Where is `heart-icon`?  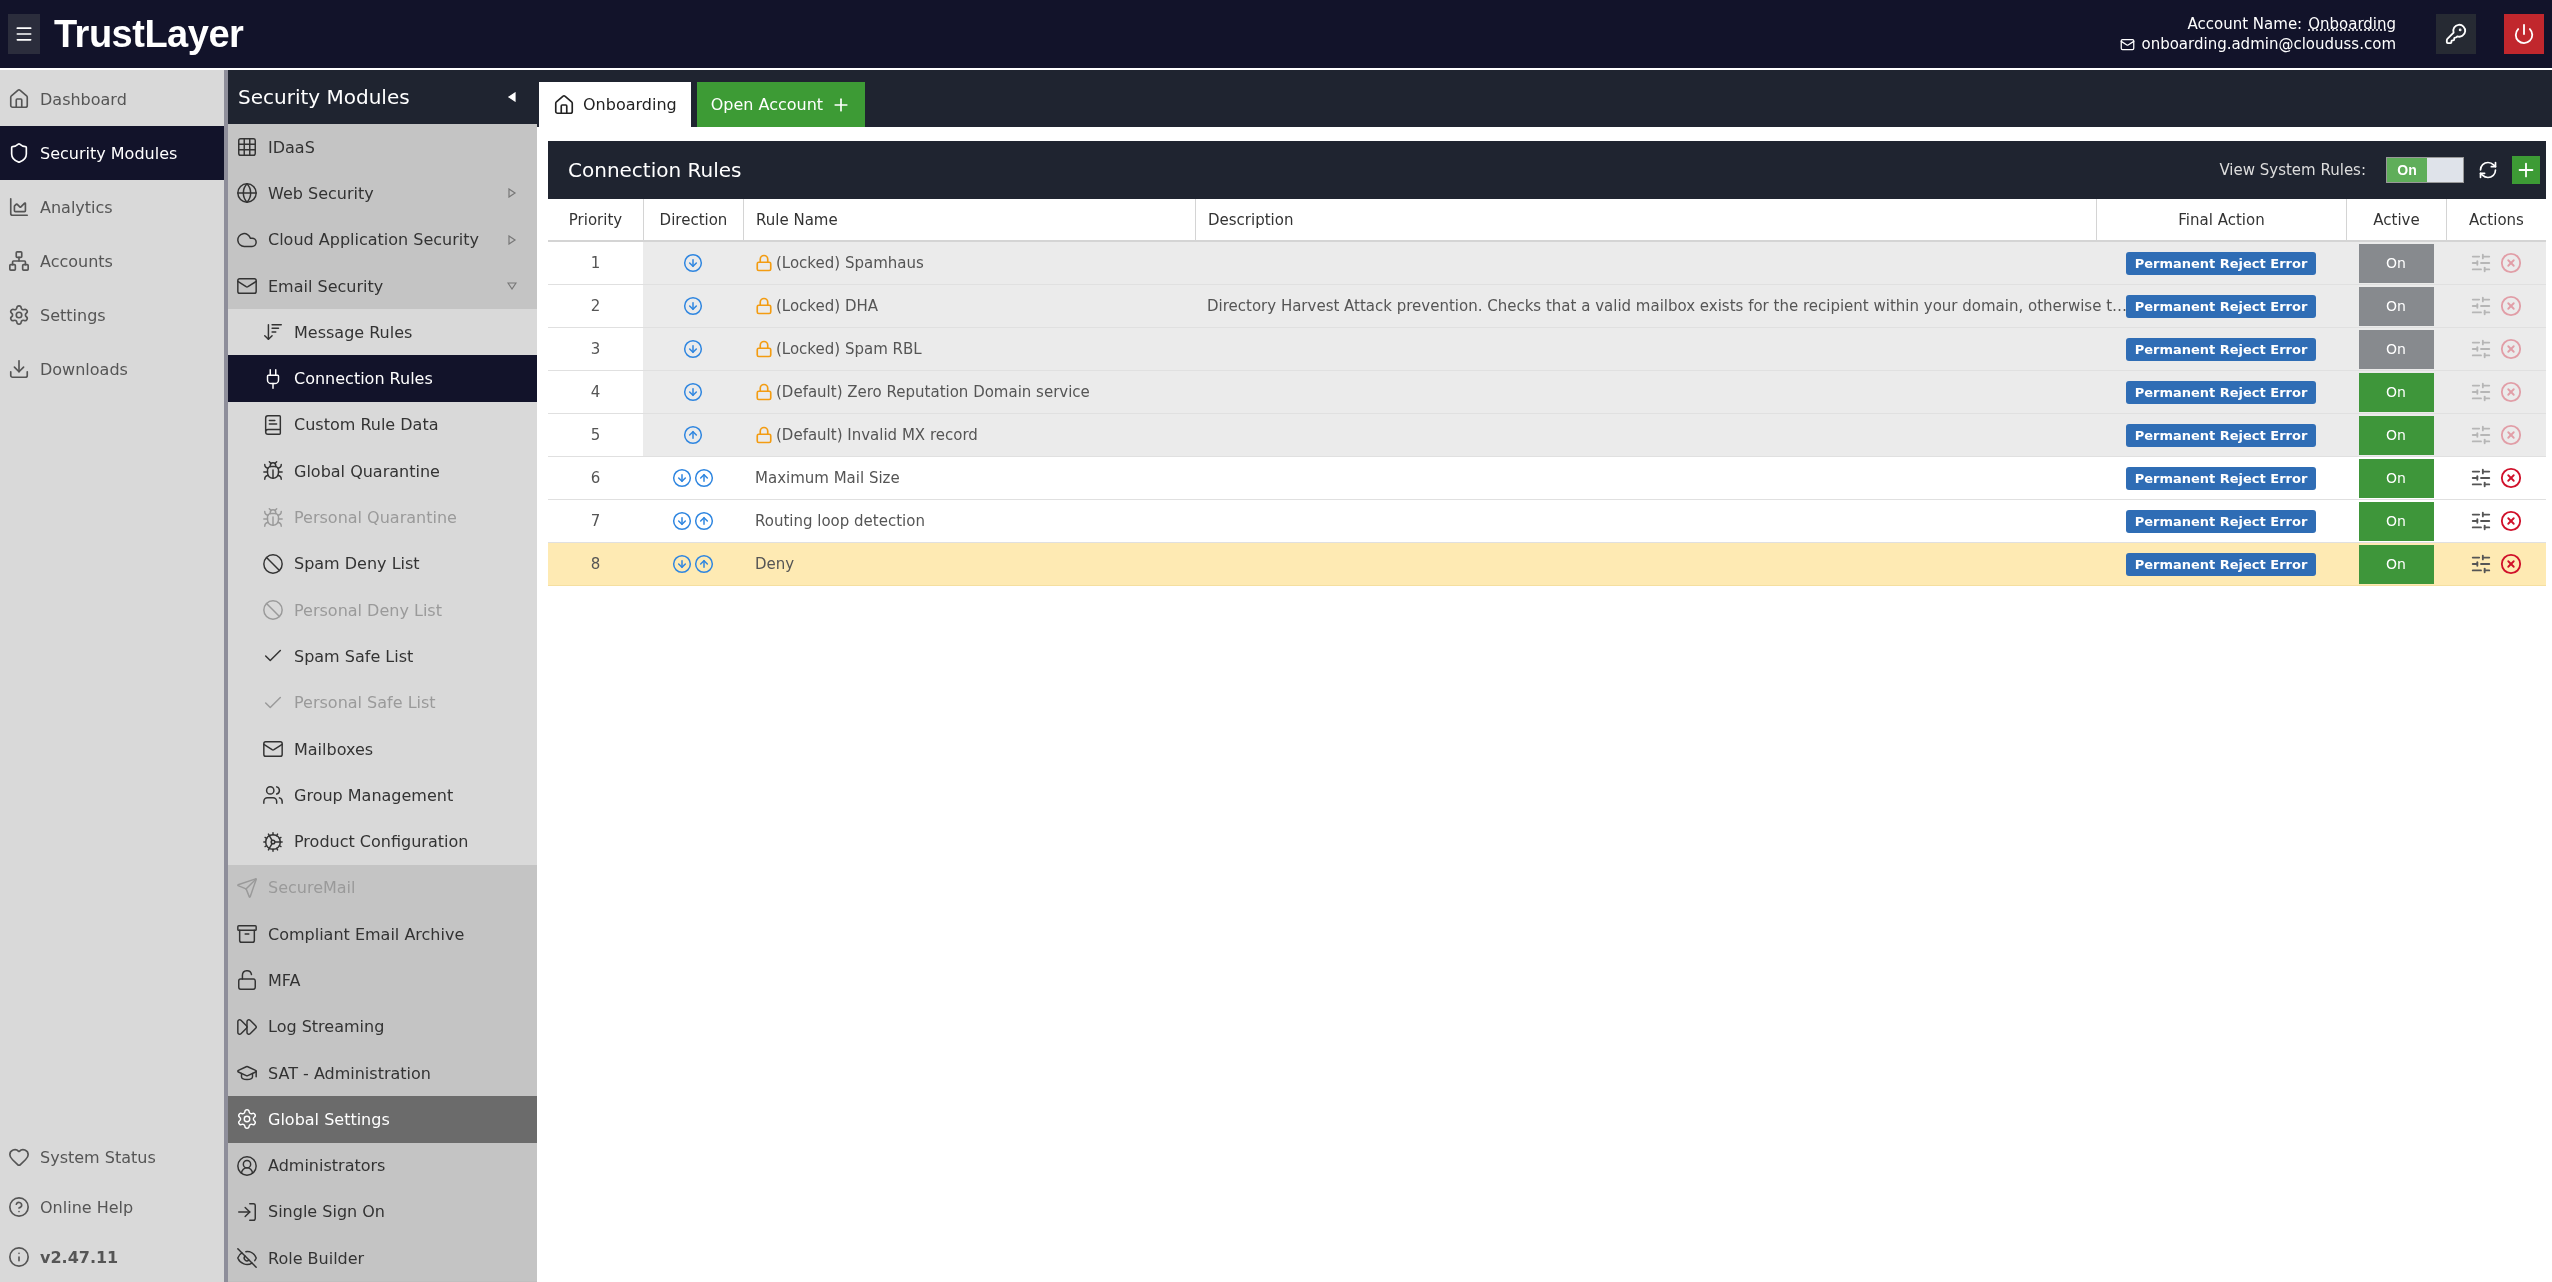 heart-icon is located at coordinates (19, 1157).